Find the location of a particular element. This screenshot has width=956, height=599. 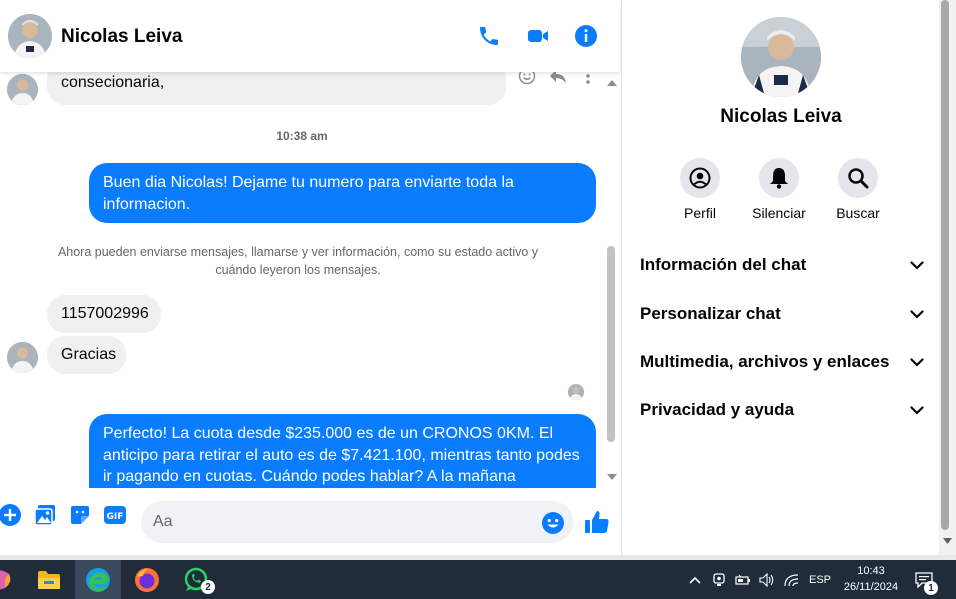

gif-icon: GIF is located at coordinates (115, 515).